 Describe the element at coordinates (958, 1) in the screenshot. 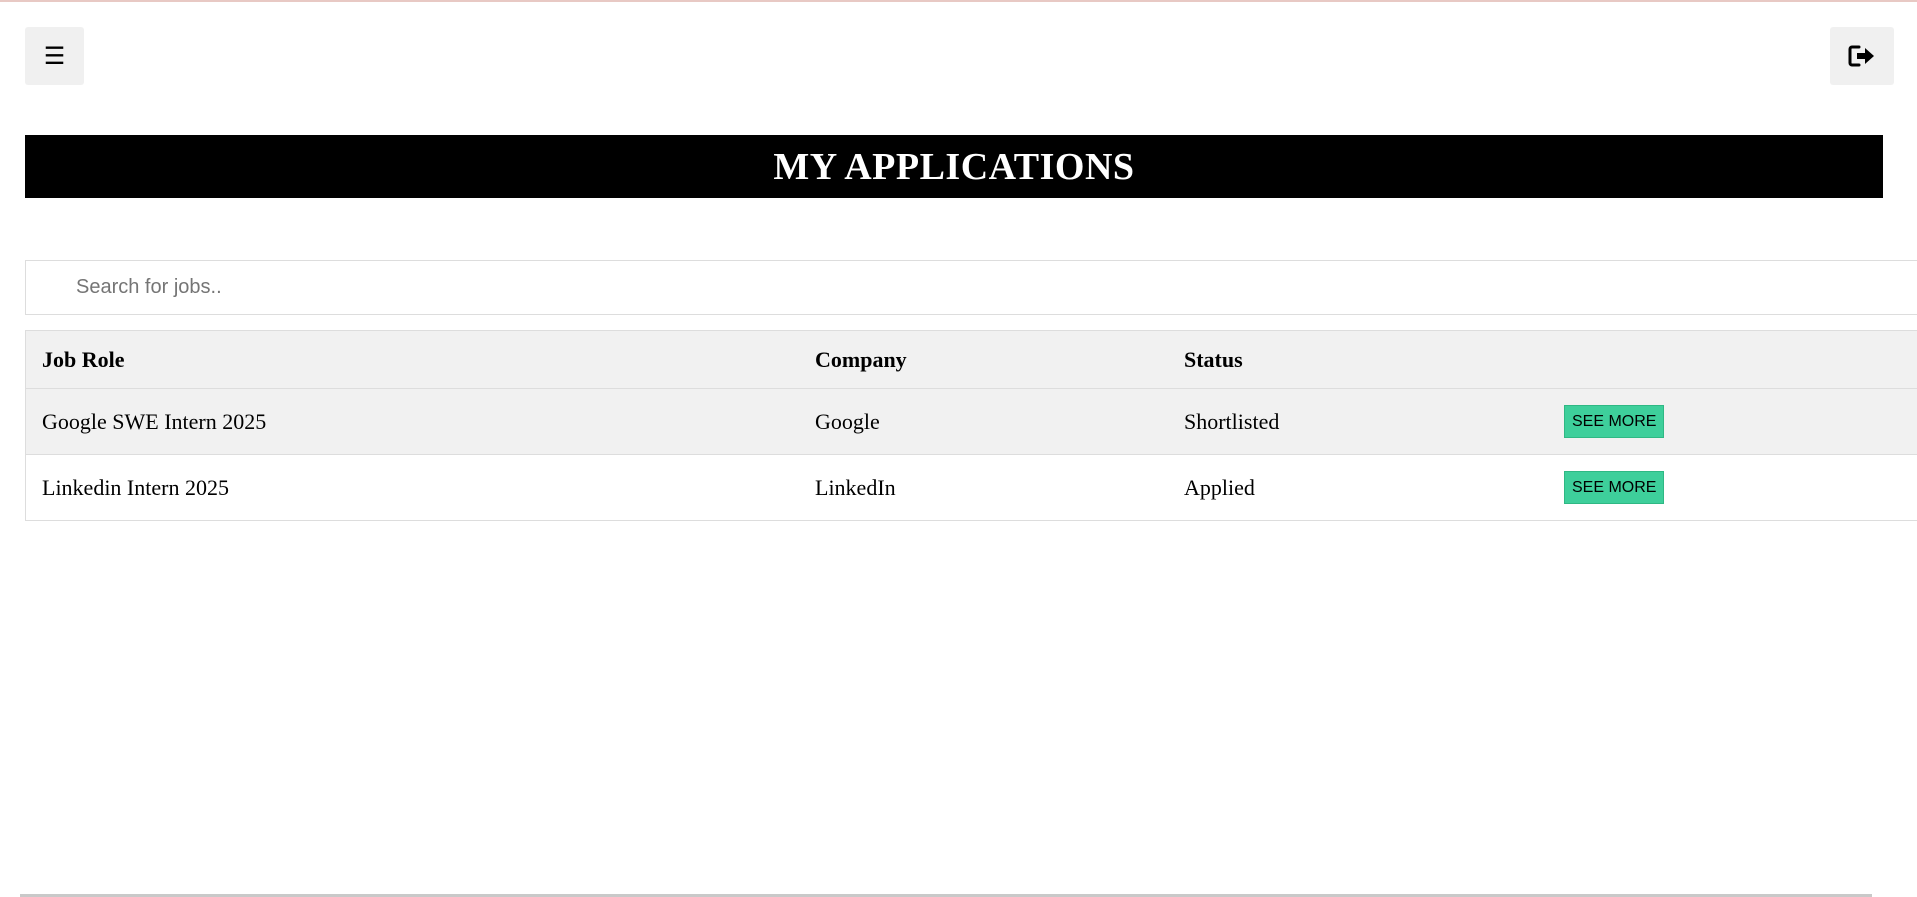

I see `top-border` at that location.